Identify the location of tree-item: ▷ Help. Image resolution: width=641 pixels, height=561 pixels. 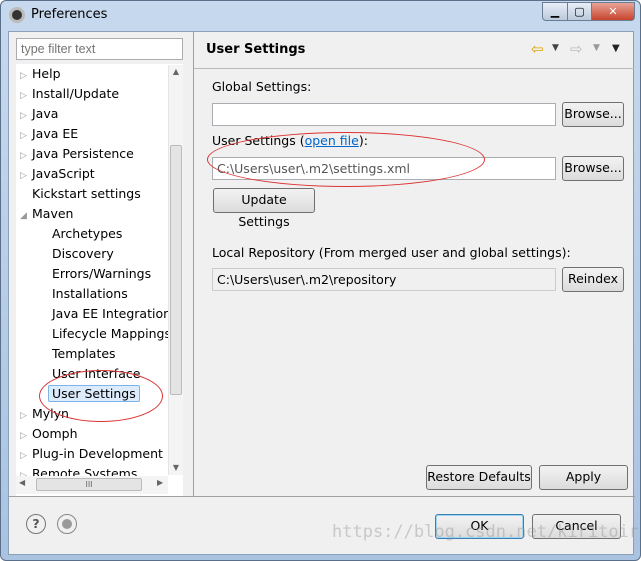
(40, 74).